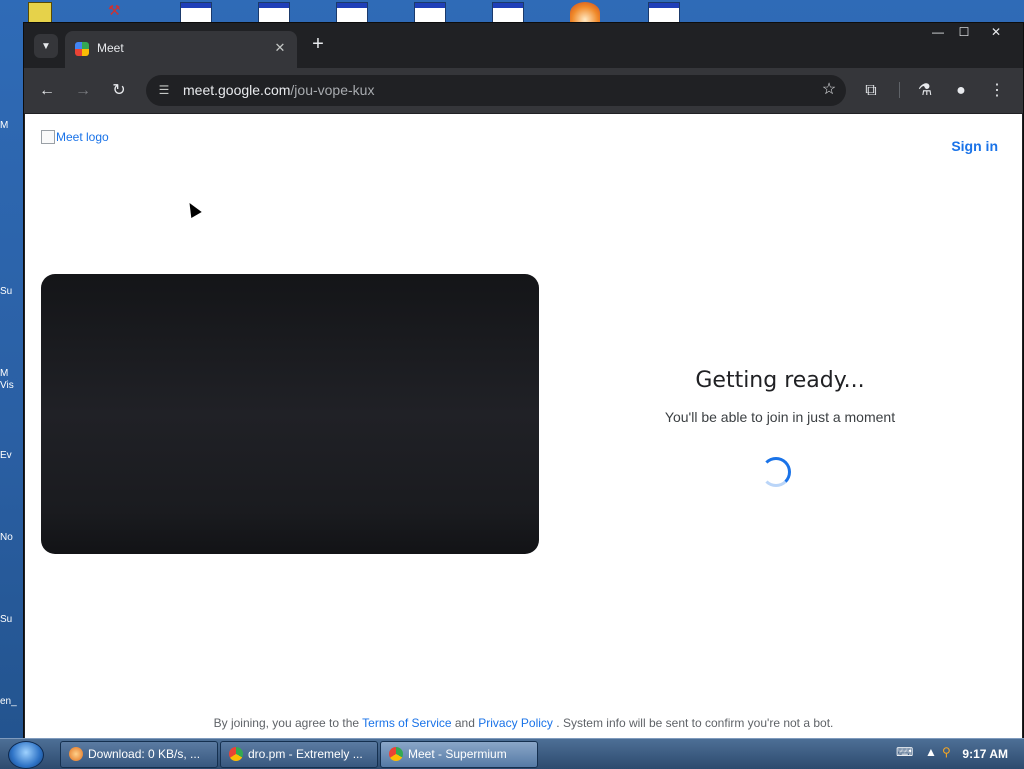 This screenshot has width=1024, height=769. I want to click on desktop-icon-label: No, so click(6, 537).